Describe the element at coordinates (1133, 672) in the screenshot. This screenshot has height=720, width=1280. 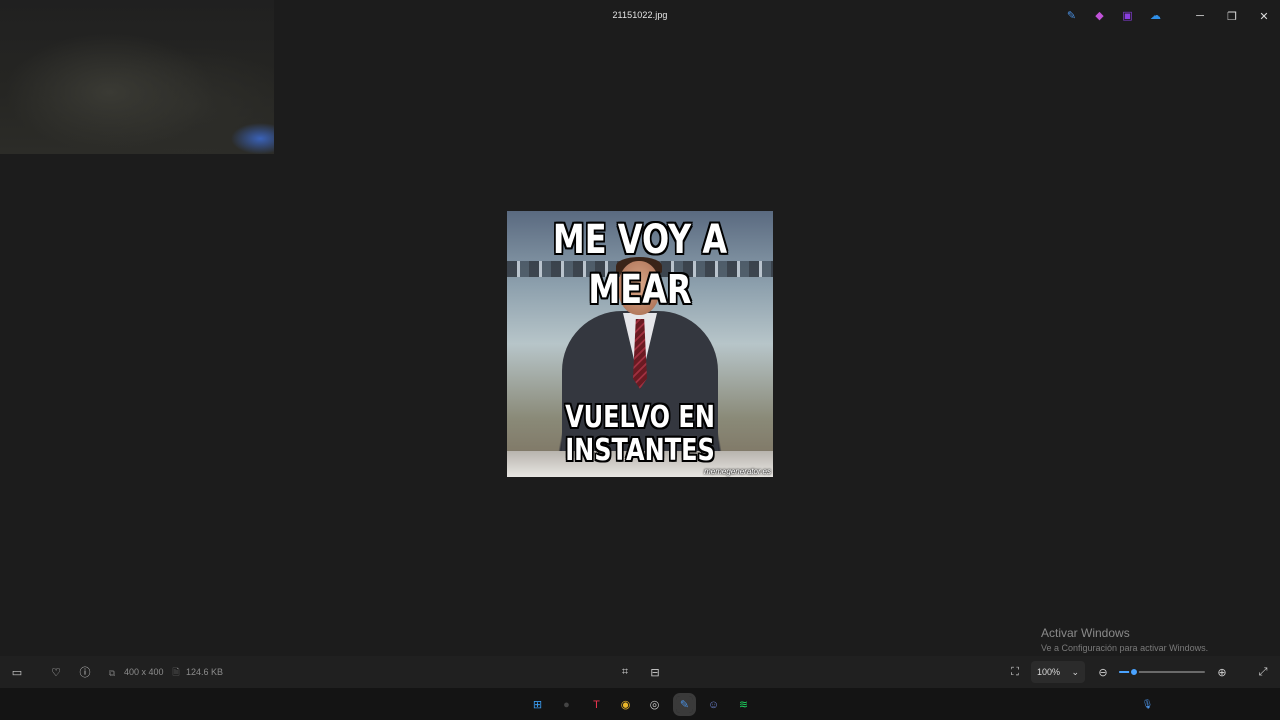
I see `zoom-slider-thumb` at that location.